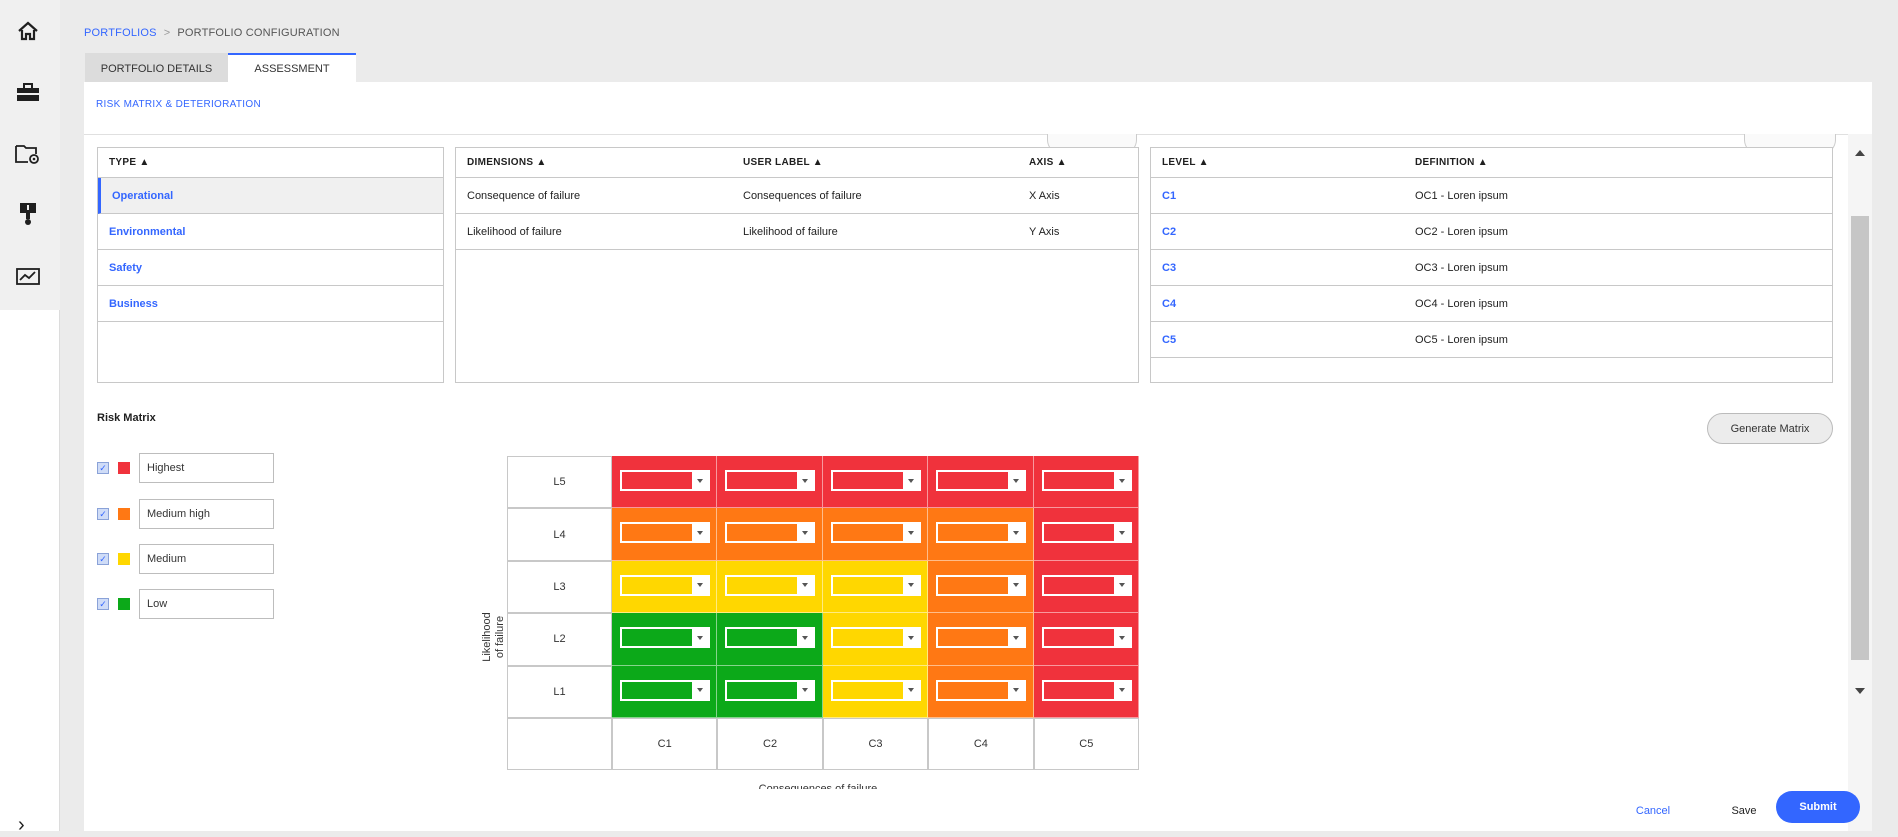 The width and height of the screenshot is (1898, 837). I want to click on level-row: C4 OC4 - Loren ipsum, so click(1491, 304).